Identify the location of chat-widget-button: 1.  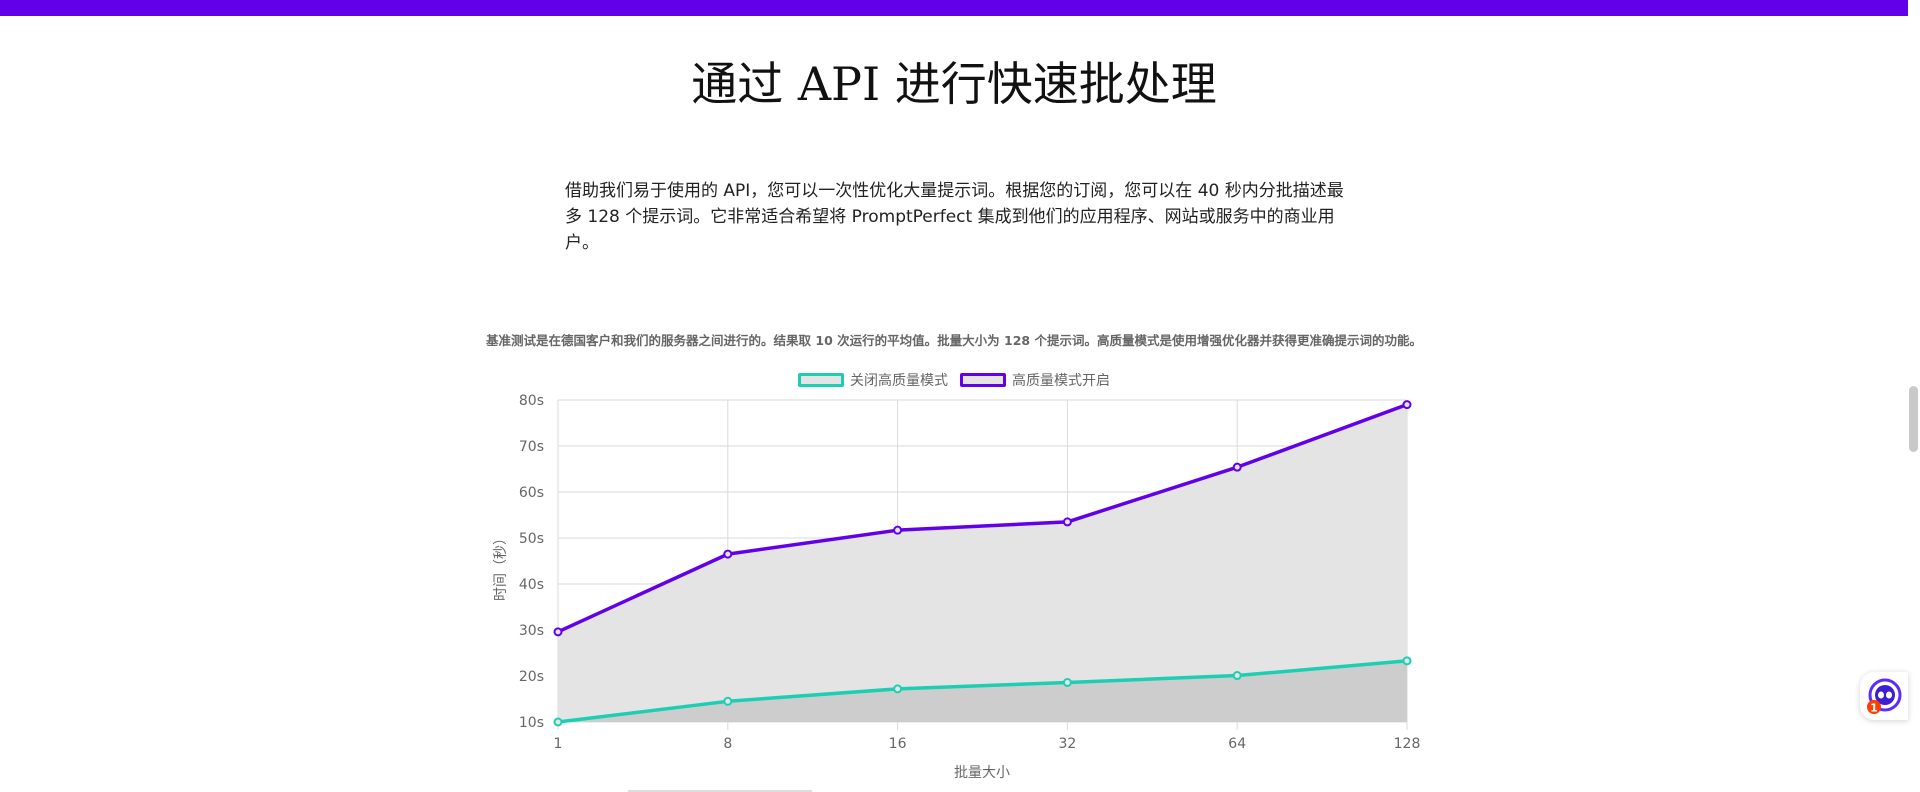
(1884, 696).